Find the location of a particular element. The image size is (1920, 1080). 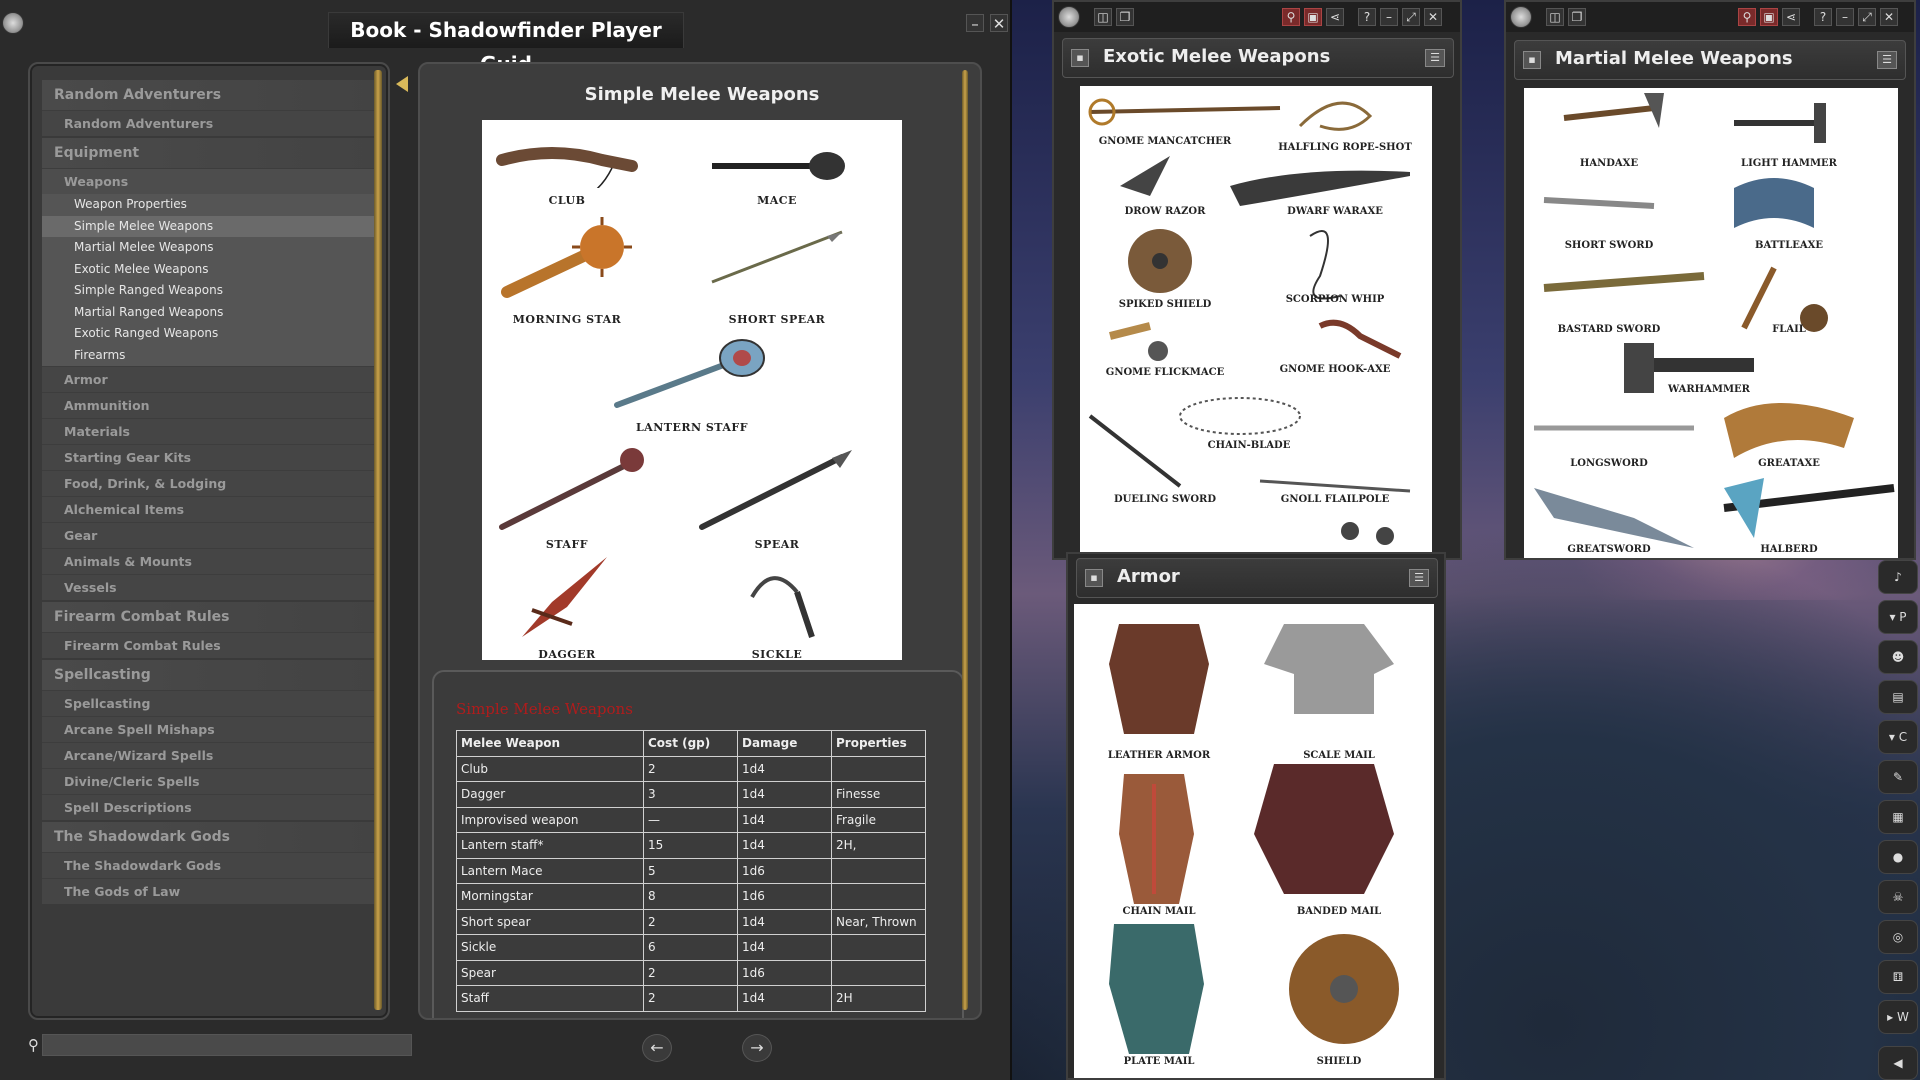

table-cell: 2 is located at coordinates (690, 768).